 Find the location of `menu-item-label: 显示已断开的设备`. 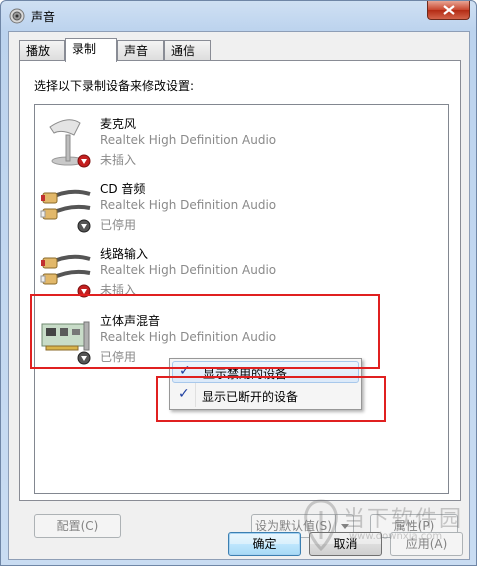

menu-item-label: 显示已断开的设备 is located at coordinates (250, 397).